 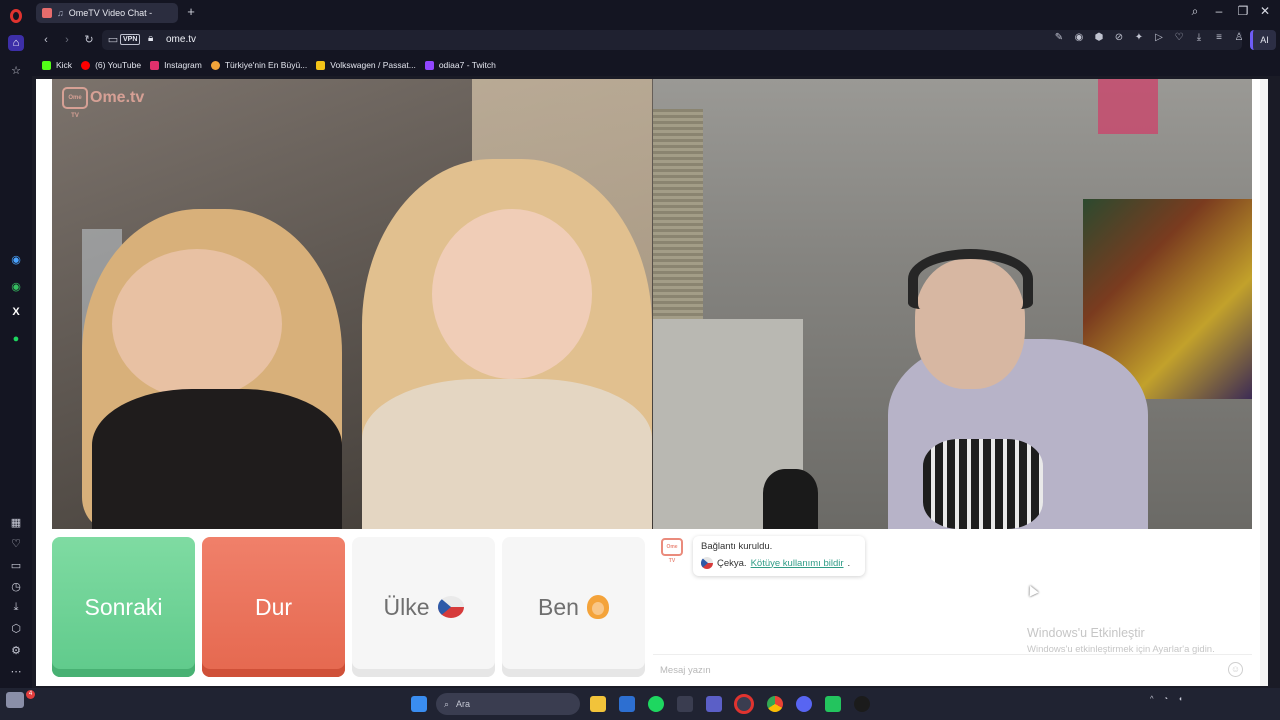 What do you see at coordinates (656, 704) in the screenshot?
I see `spotify-taskbar-icon` at bounding box center [656, 704].